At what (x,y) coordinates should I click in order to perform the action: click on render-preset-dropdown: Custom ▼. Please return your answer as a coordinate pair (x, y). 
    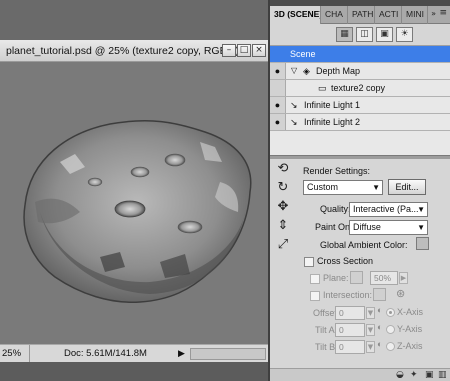
    Looking at the image, I should click on (343, 187).